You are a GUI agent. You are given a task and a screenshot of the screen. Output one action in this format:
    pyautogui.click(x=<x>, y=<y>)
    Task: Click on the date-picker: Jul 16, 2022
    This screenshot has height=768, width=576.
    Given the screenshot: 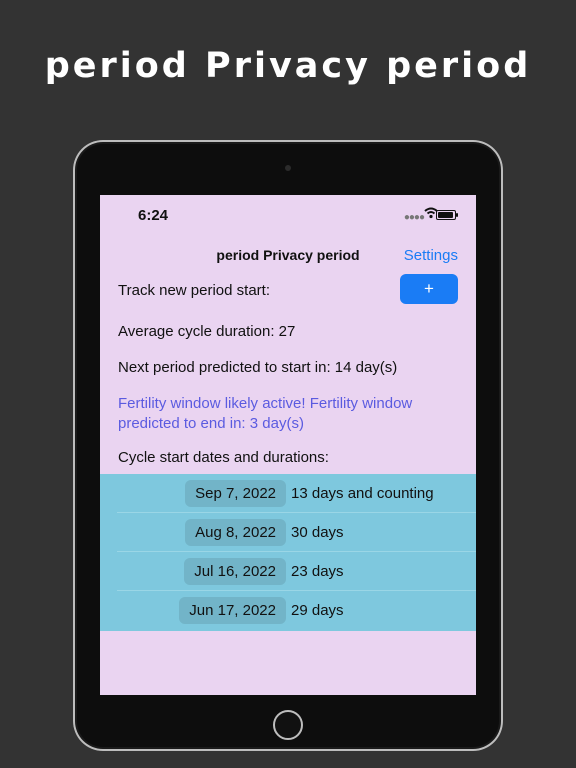 What is the action you would take?
    pyautogui.click(x=235, y=571)
    